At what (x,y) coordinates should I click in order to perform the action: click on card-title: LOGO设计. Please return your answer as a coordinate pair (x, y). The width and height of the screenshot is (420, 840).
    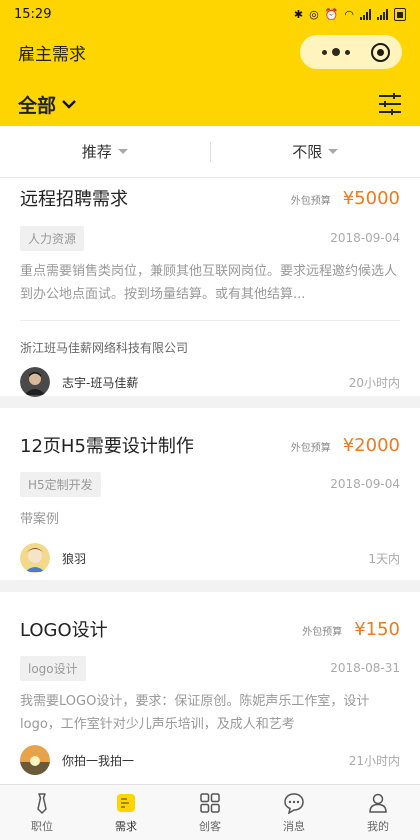
    Looking at the image, I should click on (64, 630).